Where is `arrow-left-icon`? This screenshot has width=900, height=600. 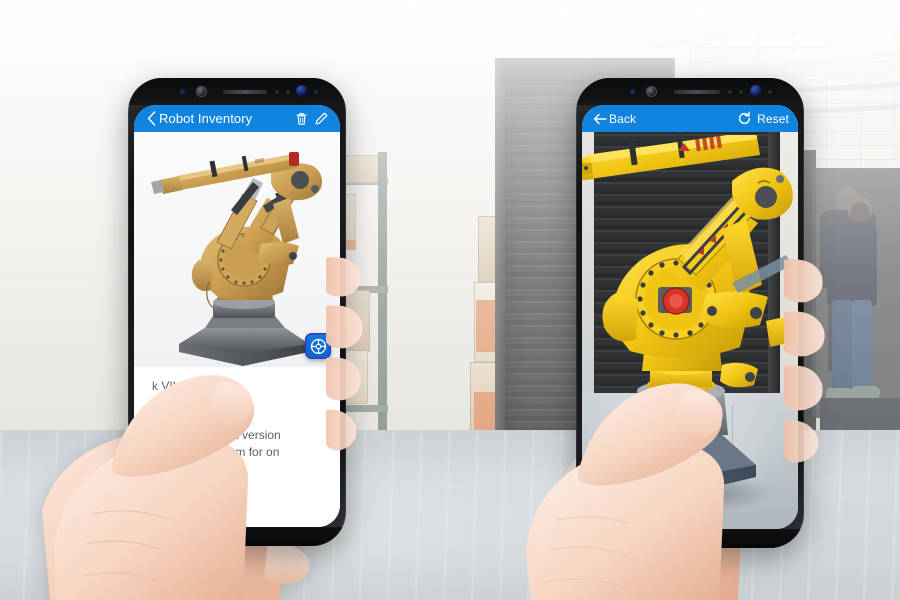 arrow-left-icon is located at coordinates (600, 119).